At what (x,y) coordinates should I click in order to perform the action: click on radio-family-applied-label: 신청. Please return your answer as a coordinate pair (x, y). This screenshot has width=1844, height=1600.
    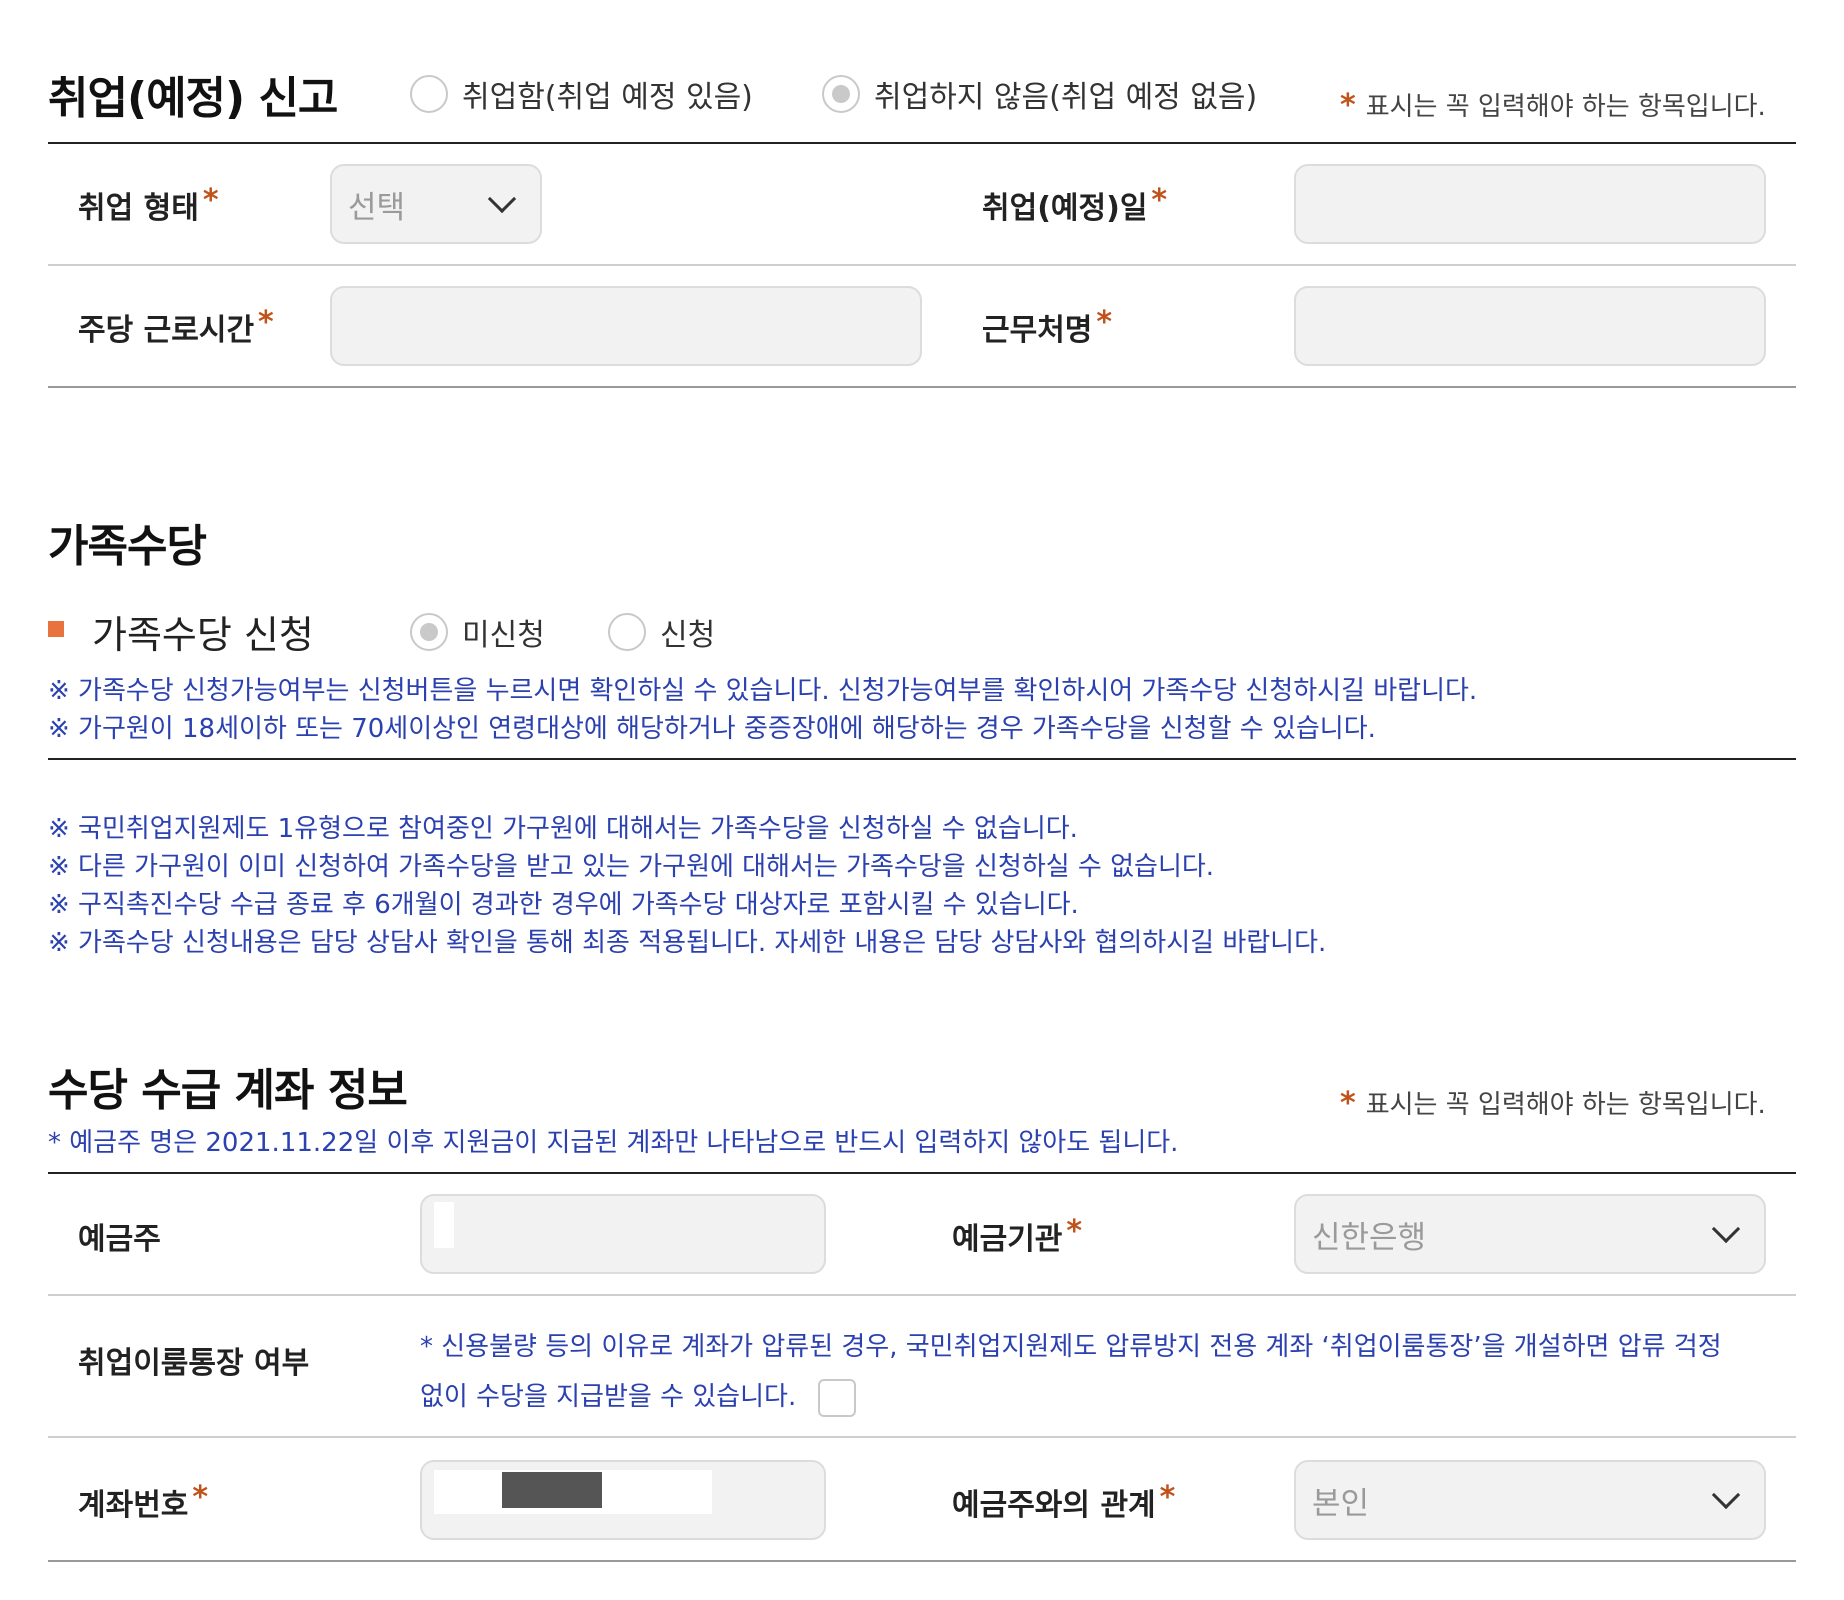
    Looking at the image, I should click on (688, 635).